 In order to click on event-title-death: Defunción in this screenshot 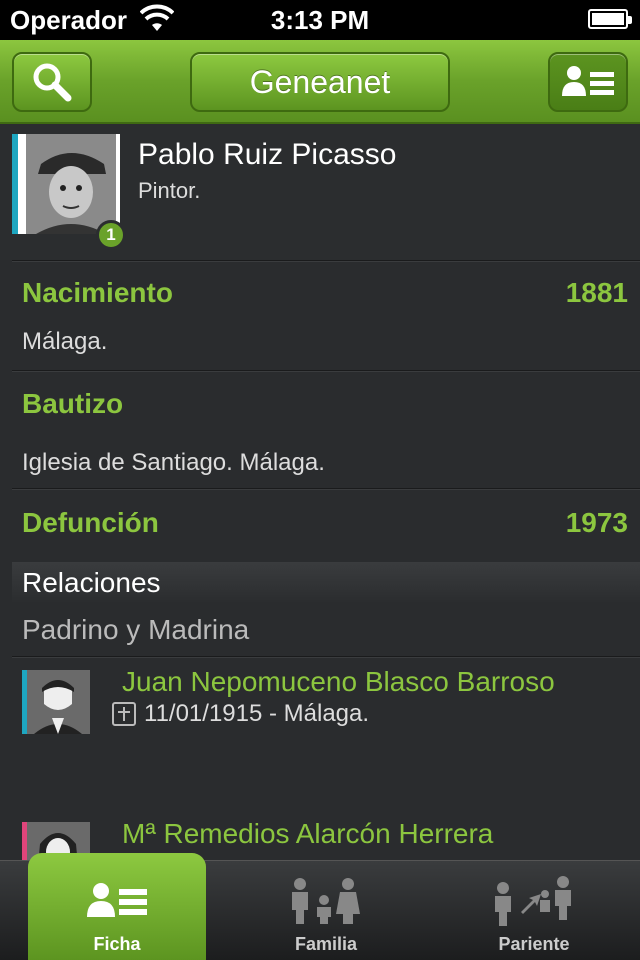, I will do `click(90, 522)`.